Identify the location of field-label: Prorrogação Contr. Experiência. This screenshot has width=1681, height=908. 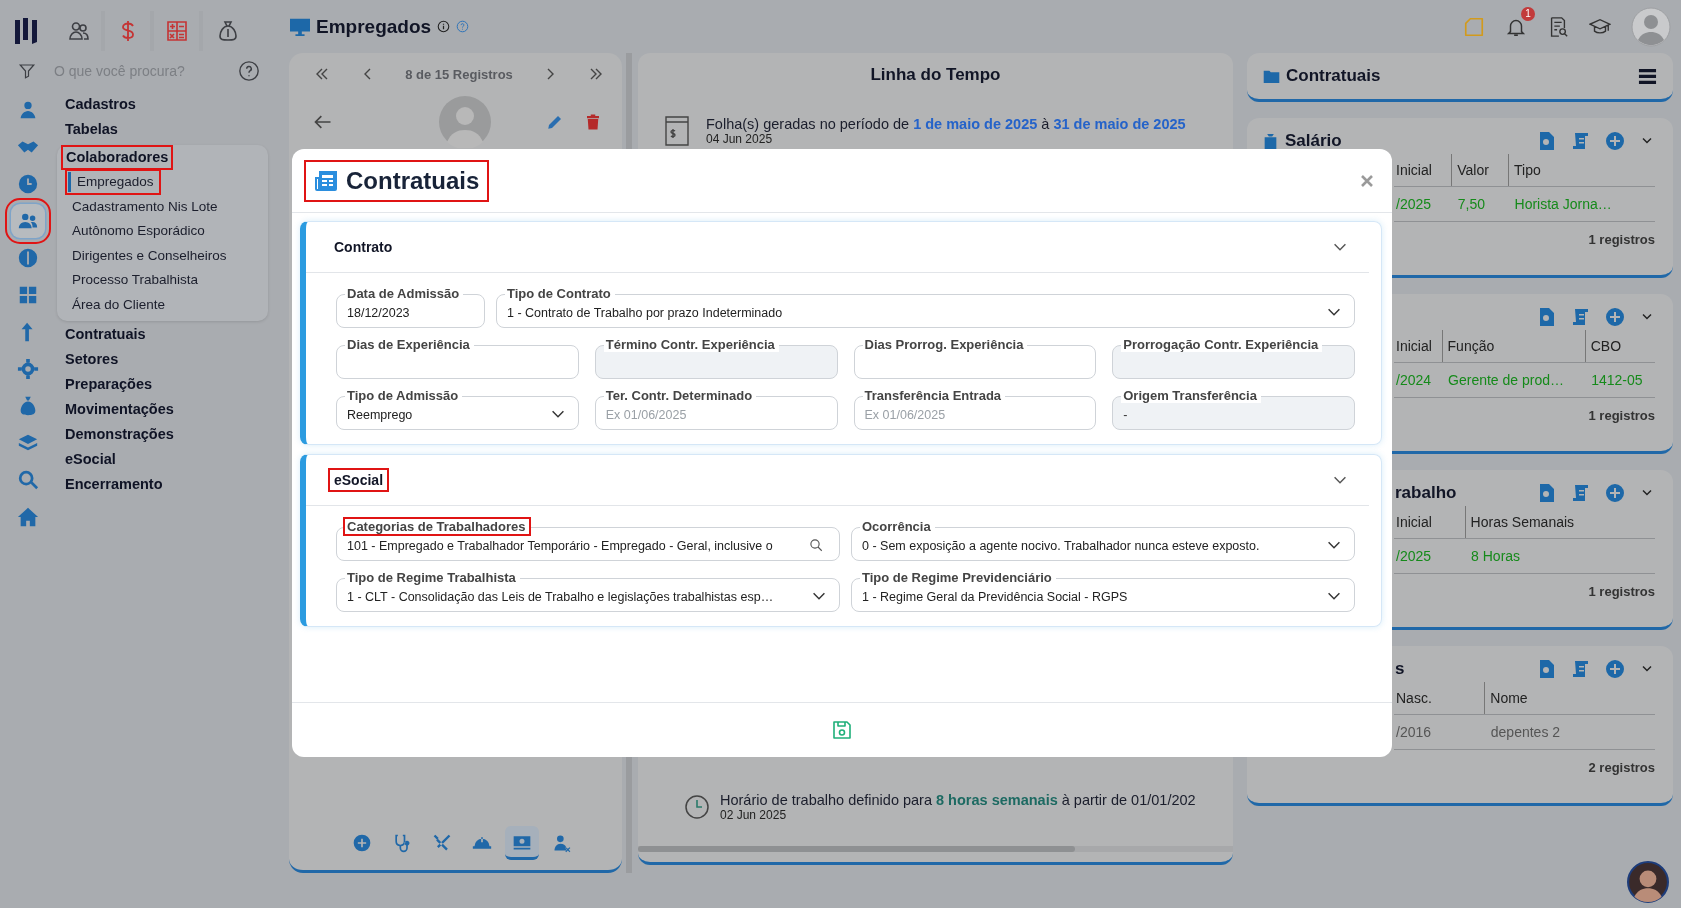
(1222, 344).